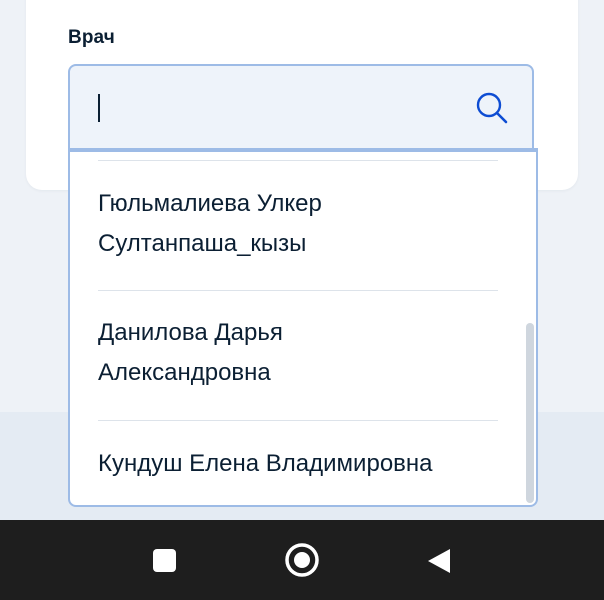 The width and height of the screenshot is (604, 600). What do you see at coordinates (210, 203) in the screenshot?
I see `option-line: Гюльмалиева Улкер` at bounding box center [210, 203].